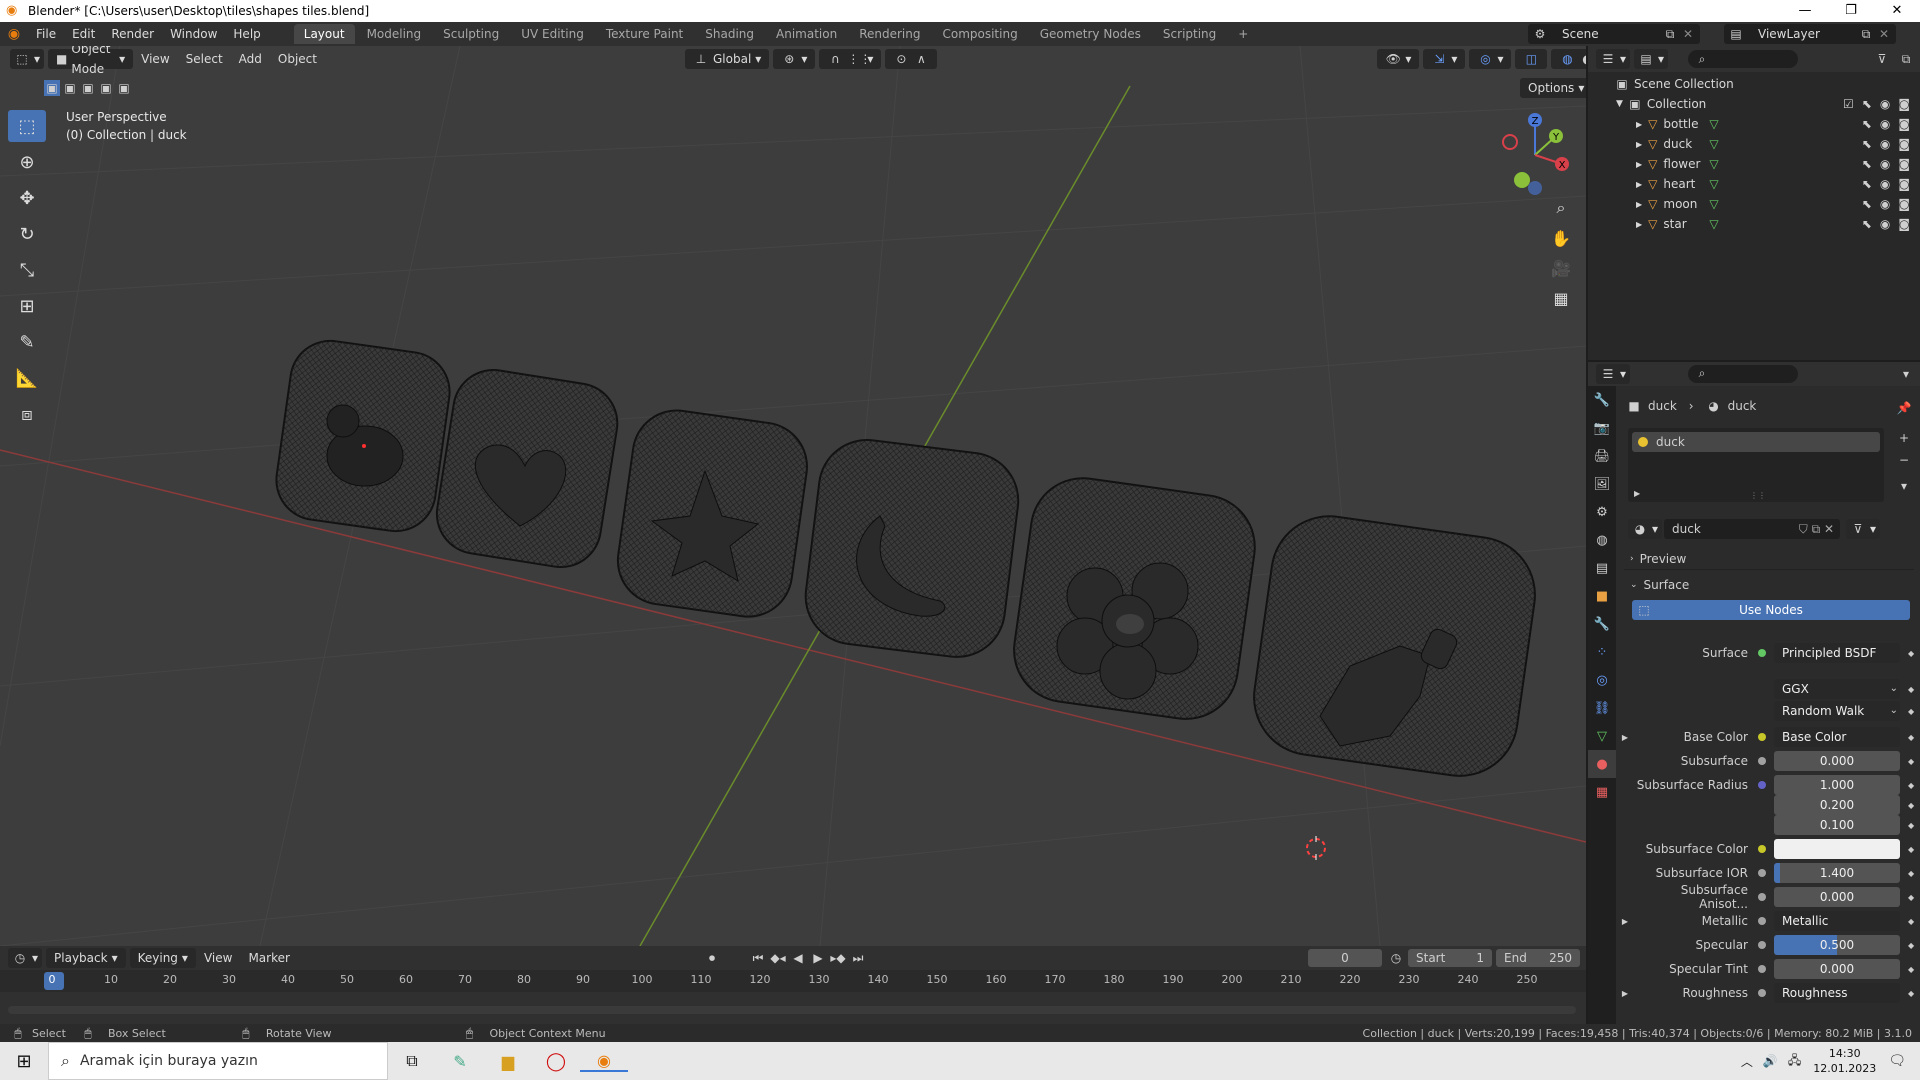 This screenshot has height=1080, width=1920. I want to click on view-layer-tab-icon: 🖼, so click(1602, 484).